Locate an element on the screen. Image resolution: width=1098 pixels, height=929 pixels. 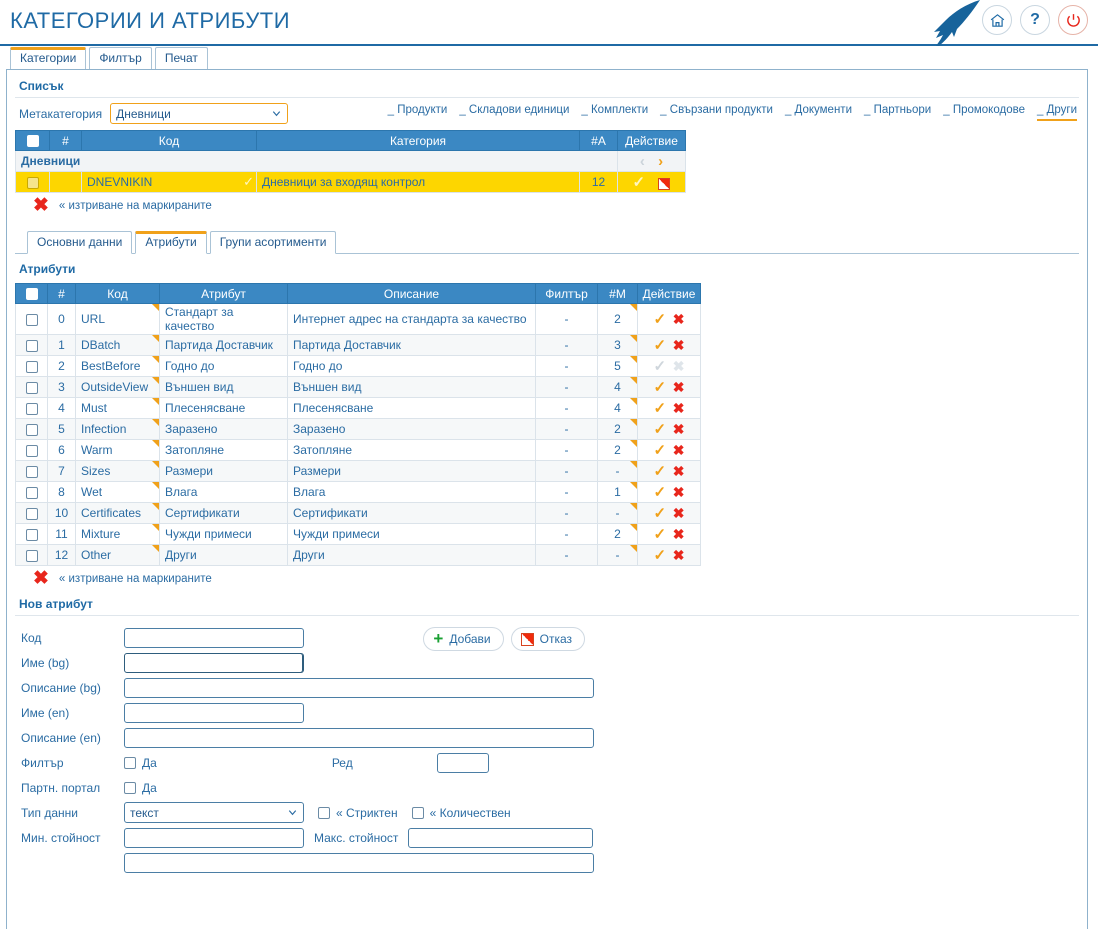
table-row: 8 Wet Влага Влага -1 ✓ ✖ is located at coordinates (358, 492).